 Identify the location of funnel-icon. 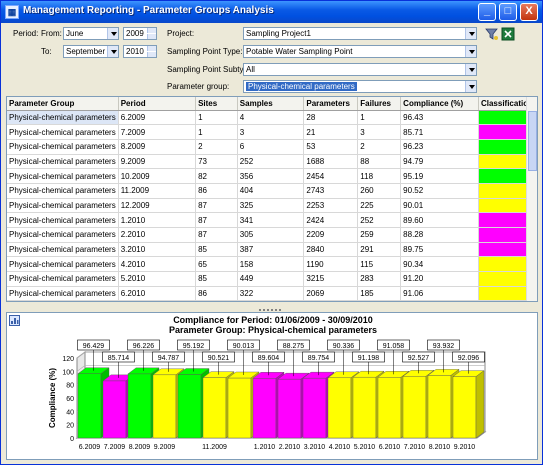
(492, 34).